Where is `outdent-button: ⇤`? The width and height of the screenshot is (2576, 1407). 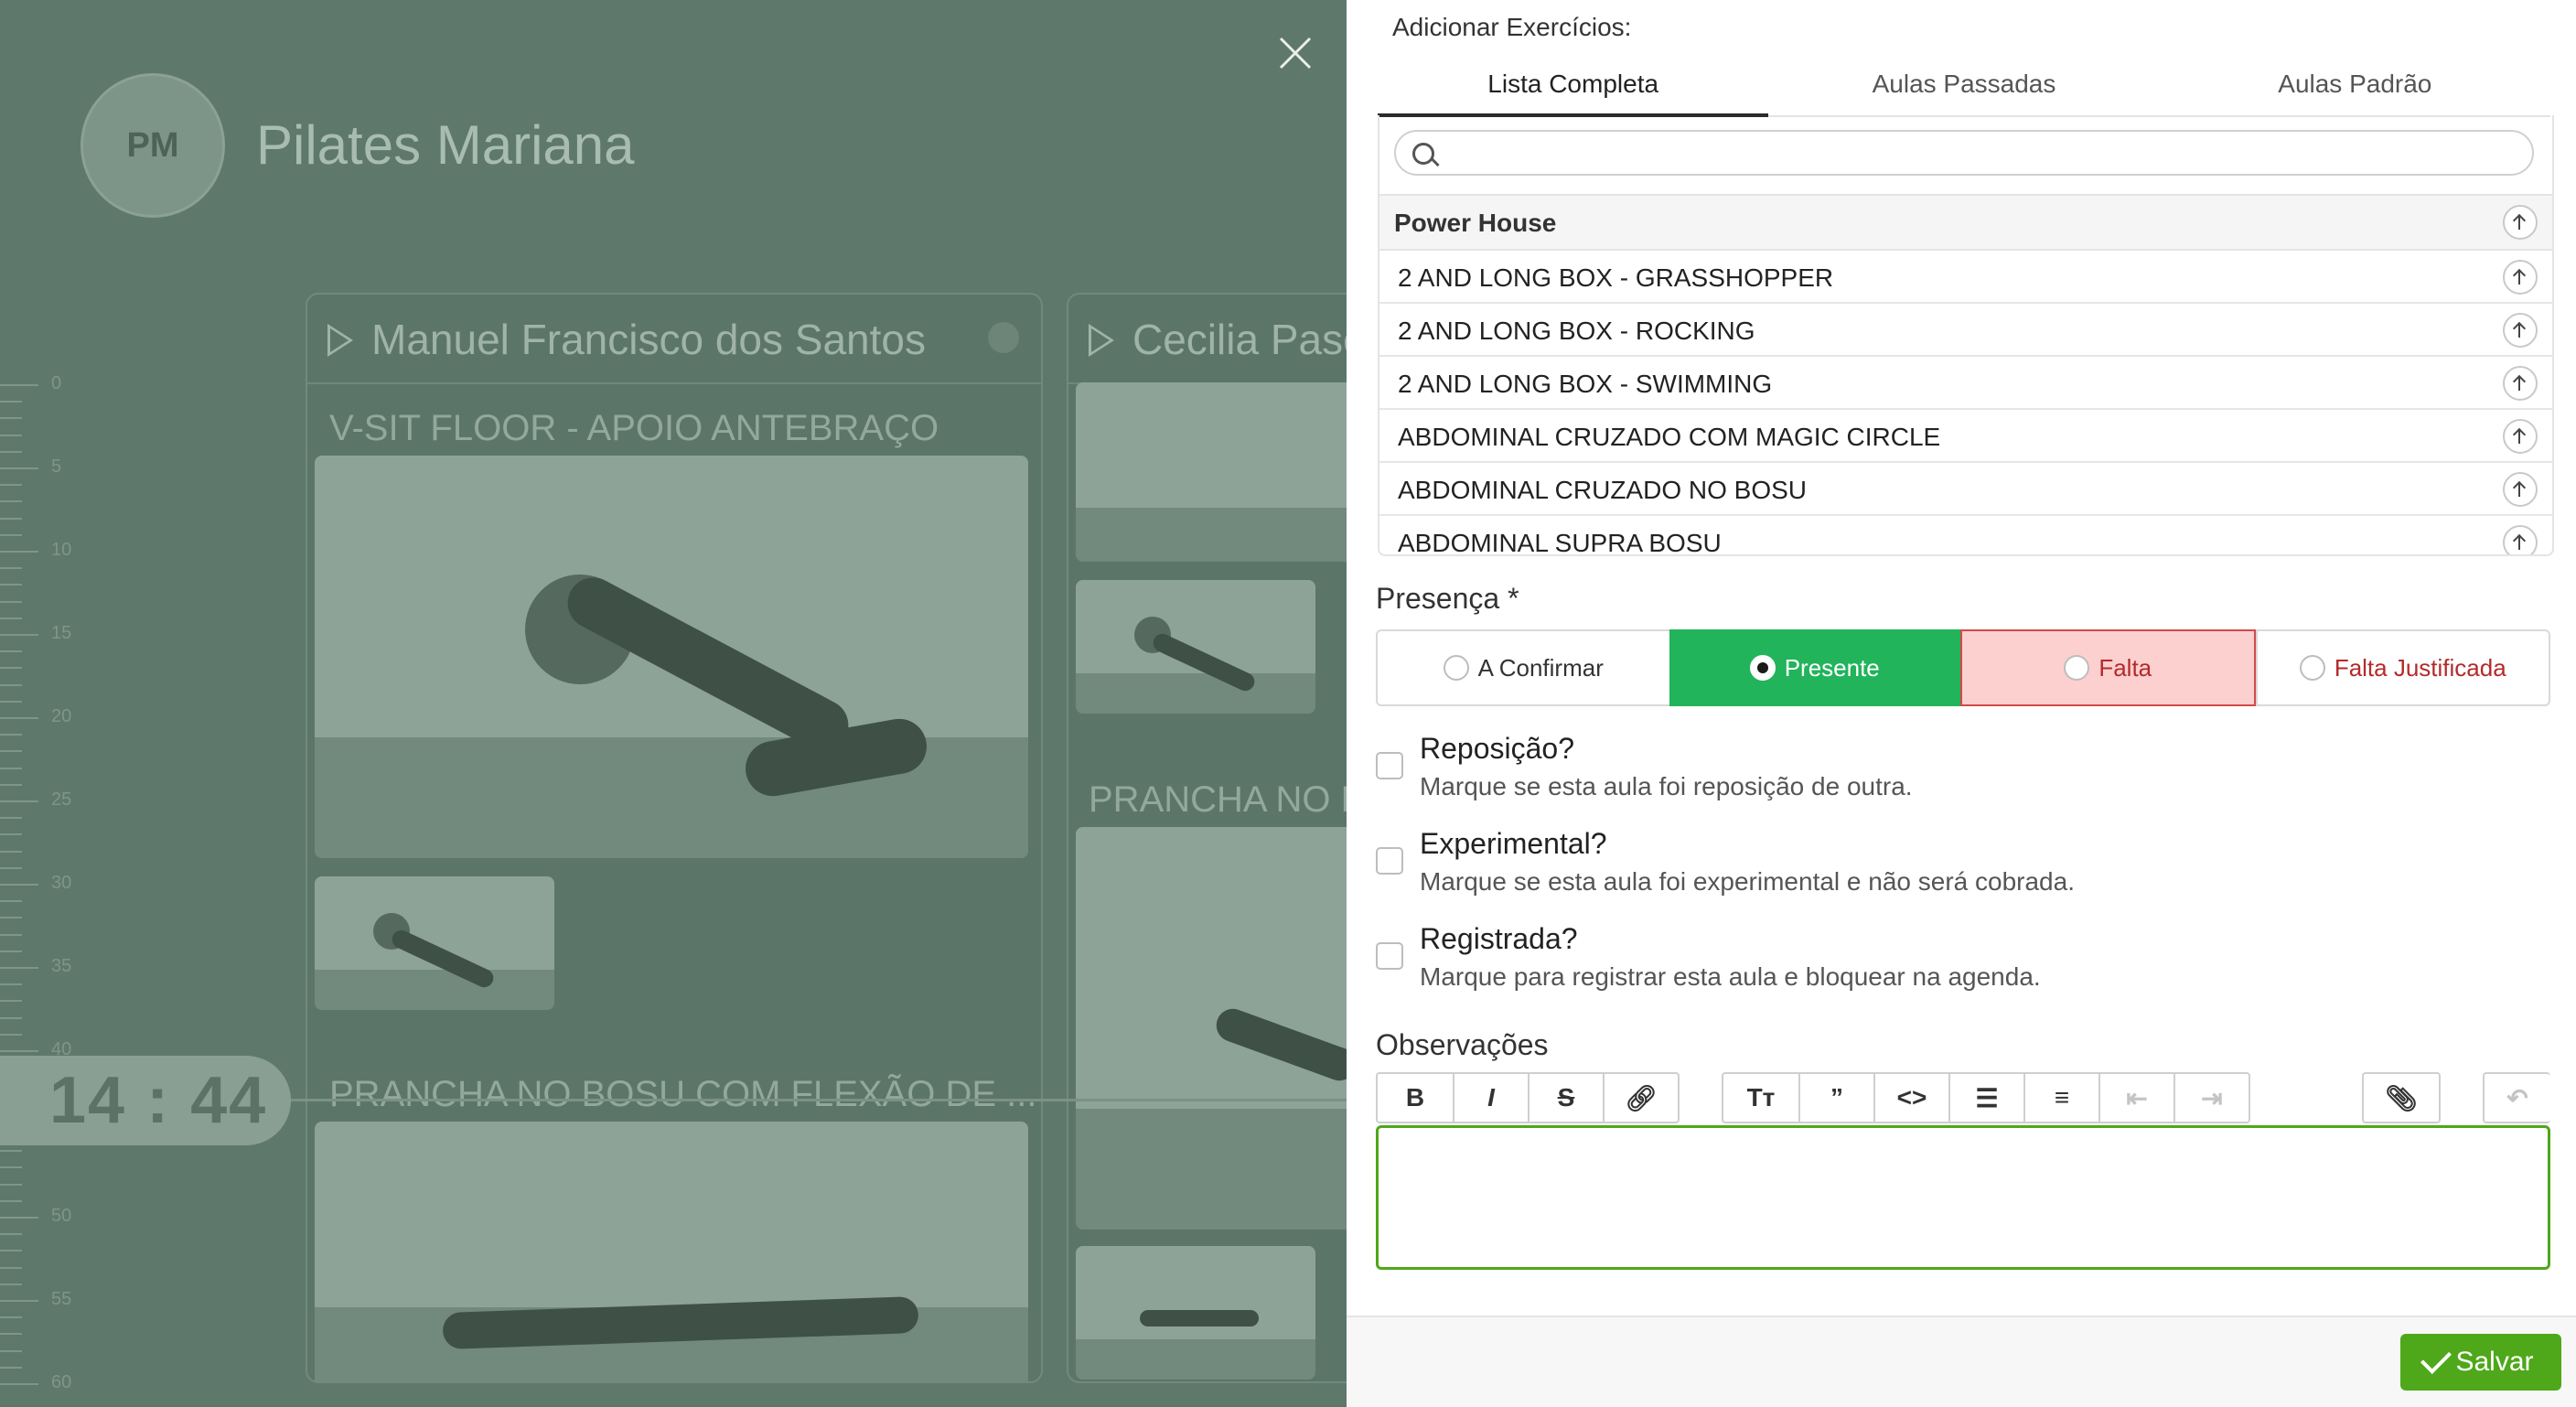
outdent-button: ⇤ is located at coordinates (2136, 1098).